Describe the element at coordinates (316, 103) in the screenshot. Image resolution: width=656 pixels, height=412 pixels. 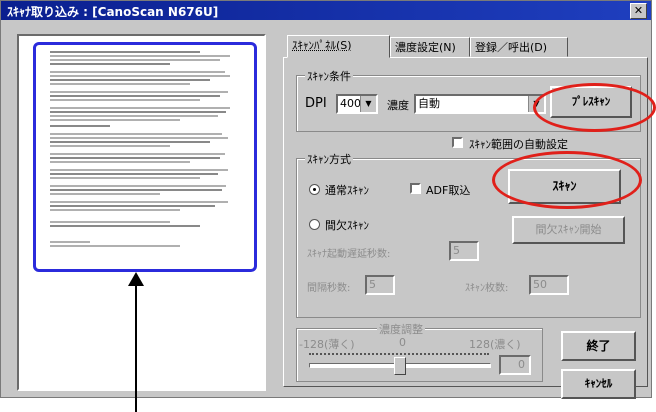
I see `dpi-label: DPI` at that location.